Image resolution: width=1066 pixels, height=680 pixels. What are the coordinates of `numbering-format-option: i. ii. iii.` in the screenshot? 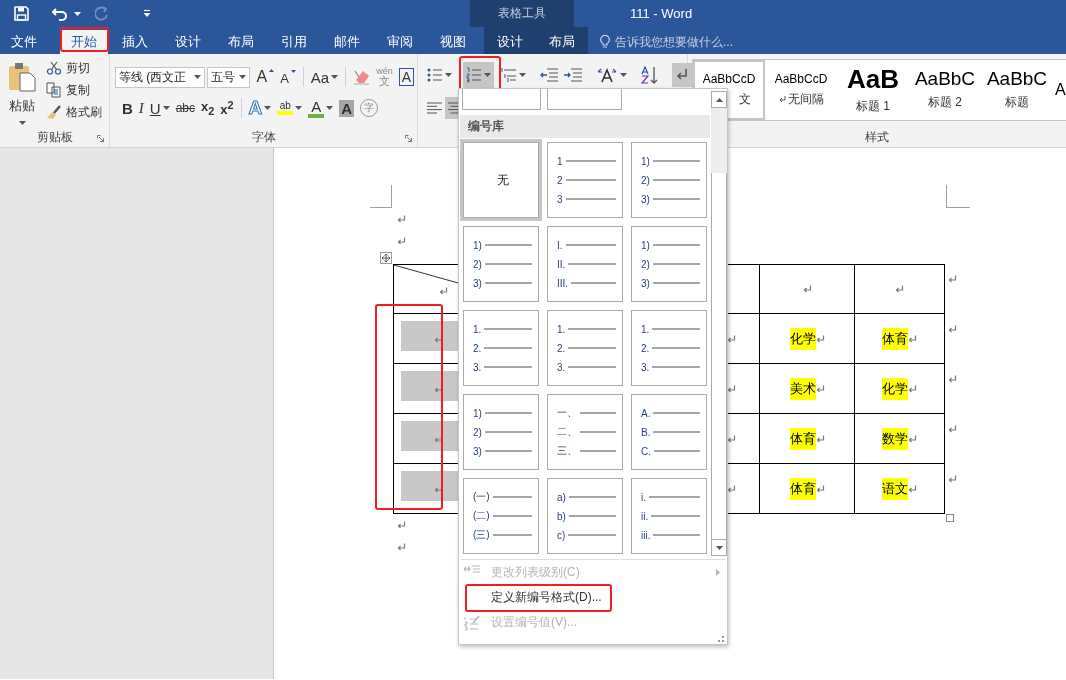 It's located at (669, 516).